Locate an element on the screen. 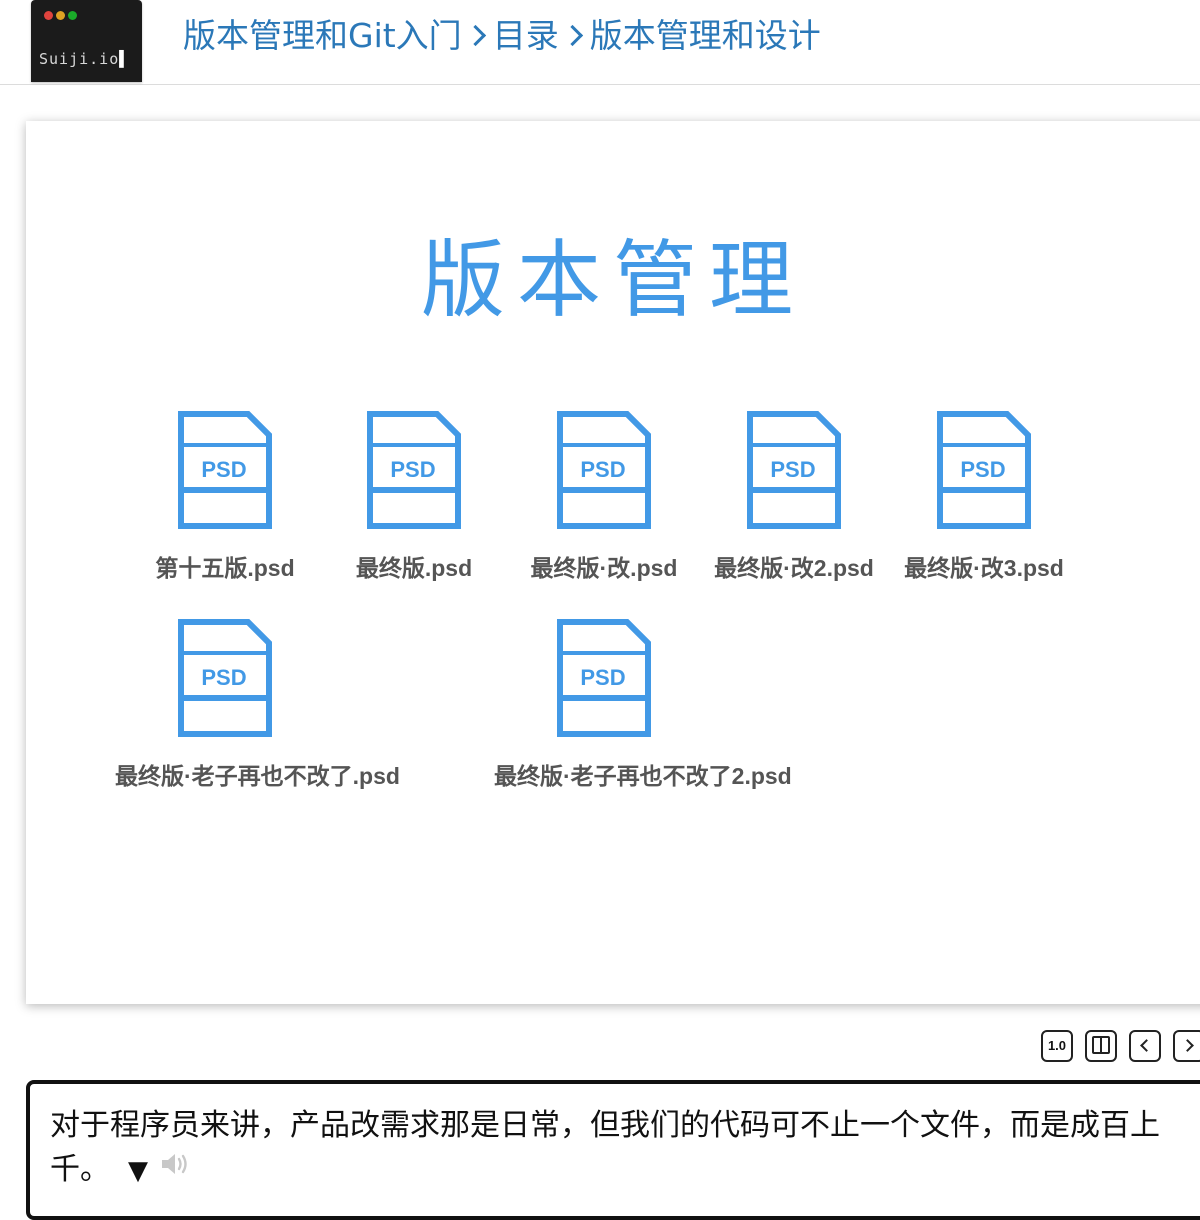 This screenshot has height=1220, width=1200. speed-label: 1.0 is located at coordinates (1057, 1045).